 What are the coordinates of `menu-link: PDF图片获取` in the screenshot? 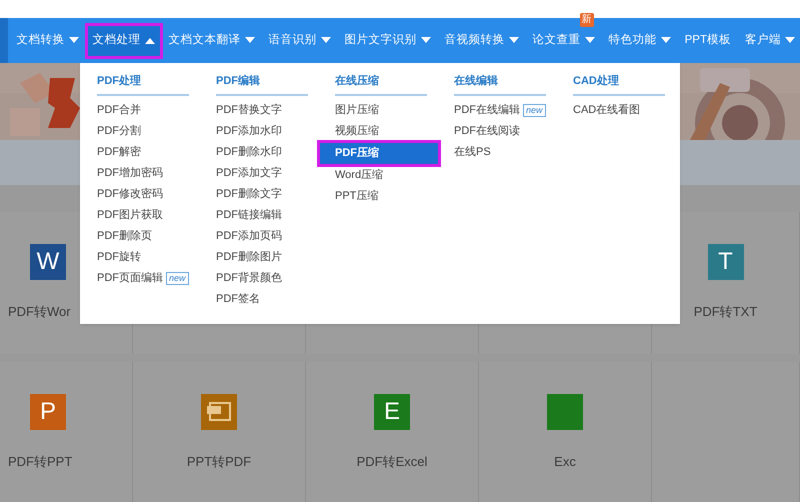 It's located at (143, 215).